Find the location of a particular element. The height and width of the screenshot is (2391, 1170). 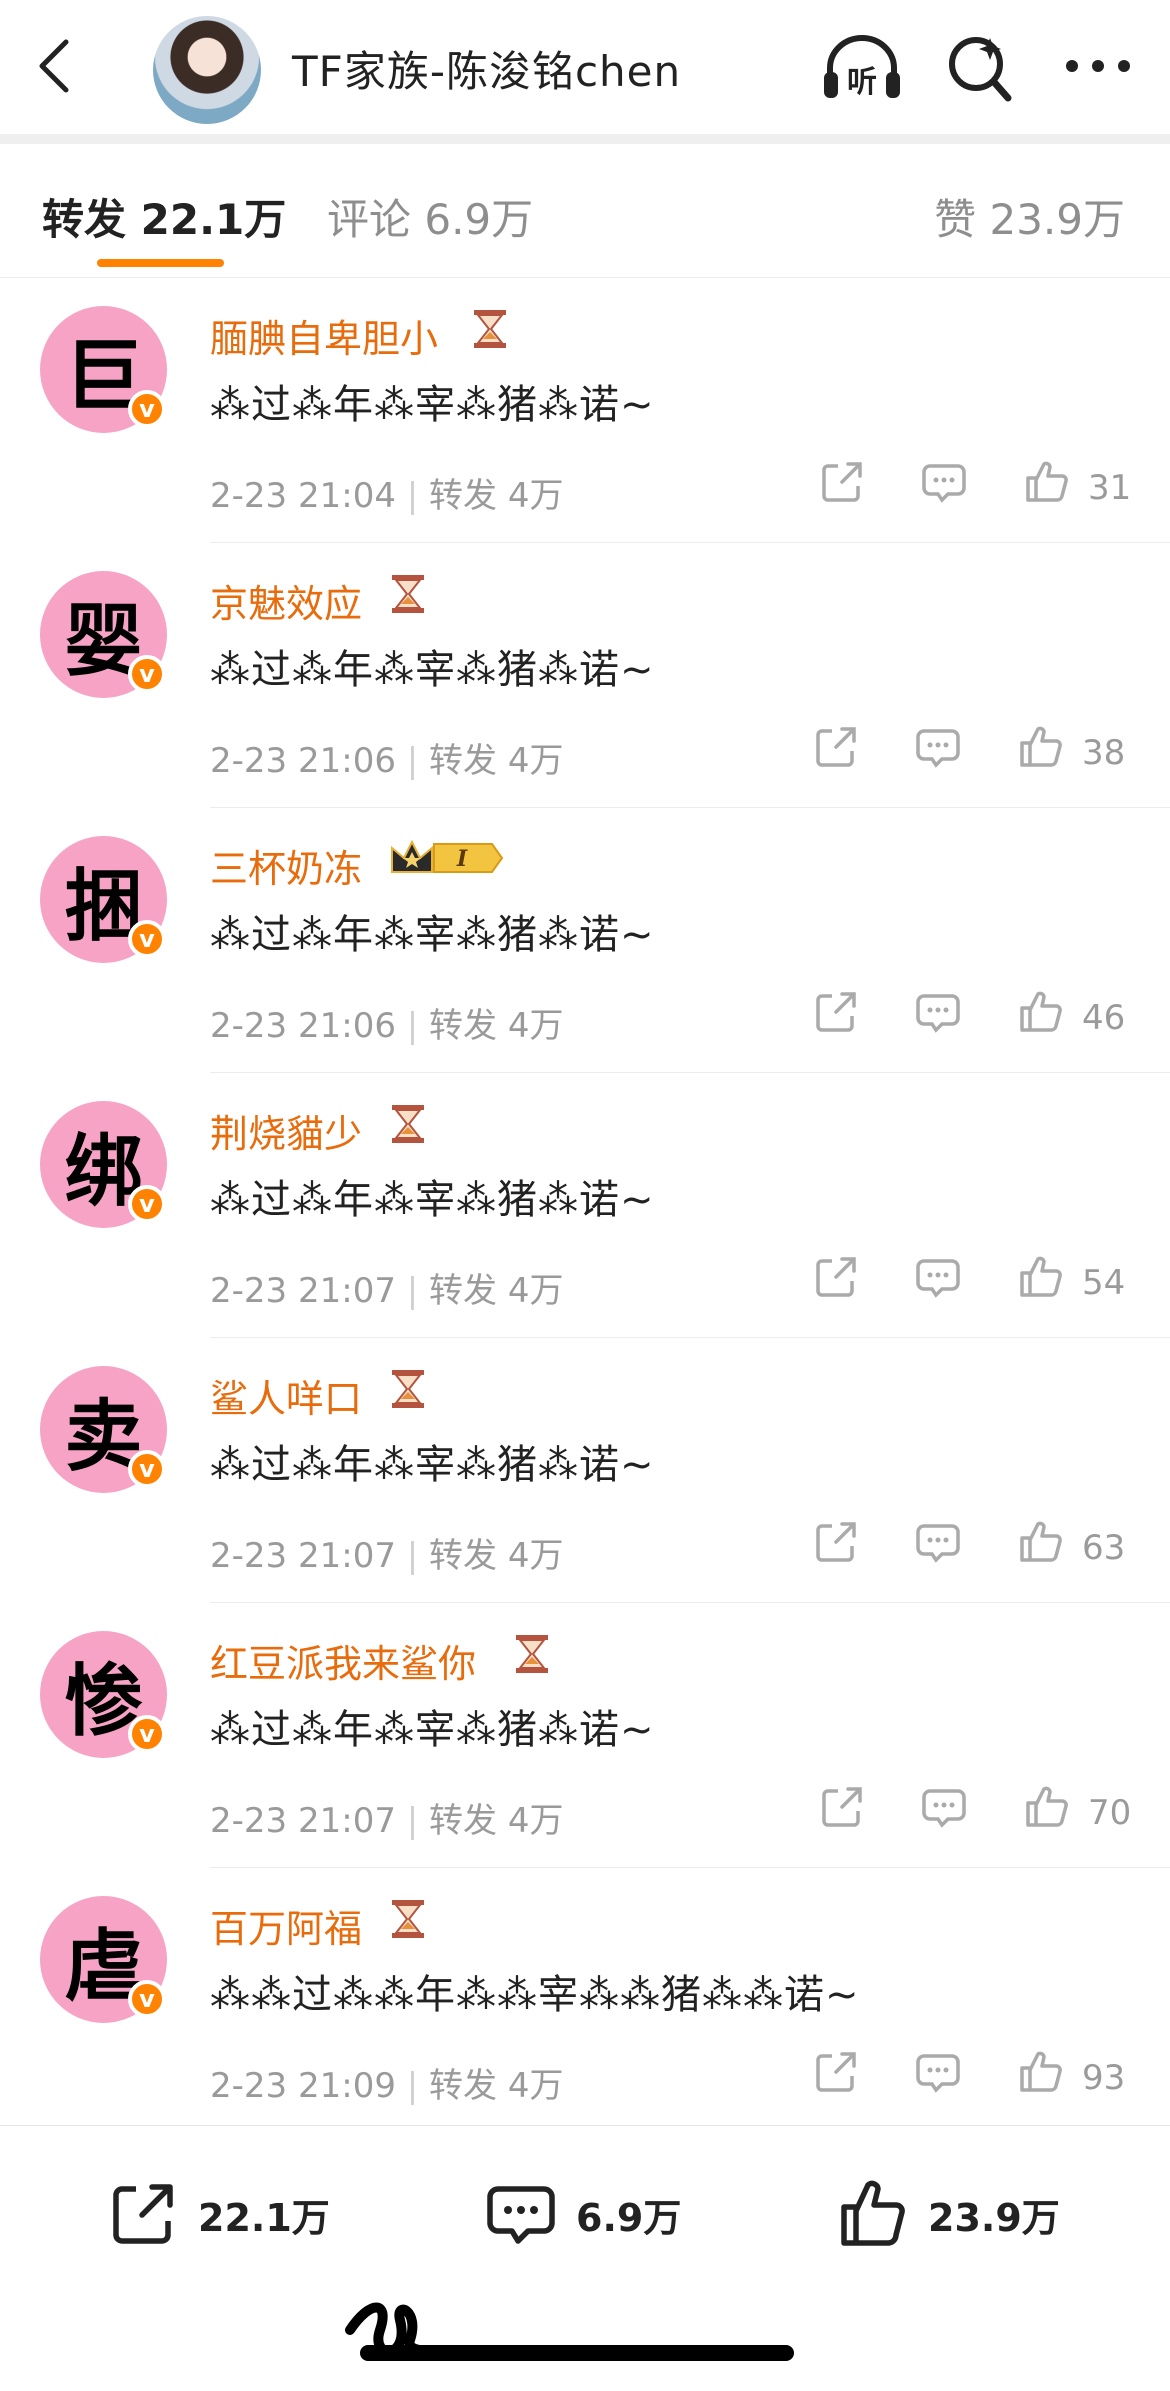

username: 红豆派我来鲨你 is located at coordinates (343, 1660).